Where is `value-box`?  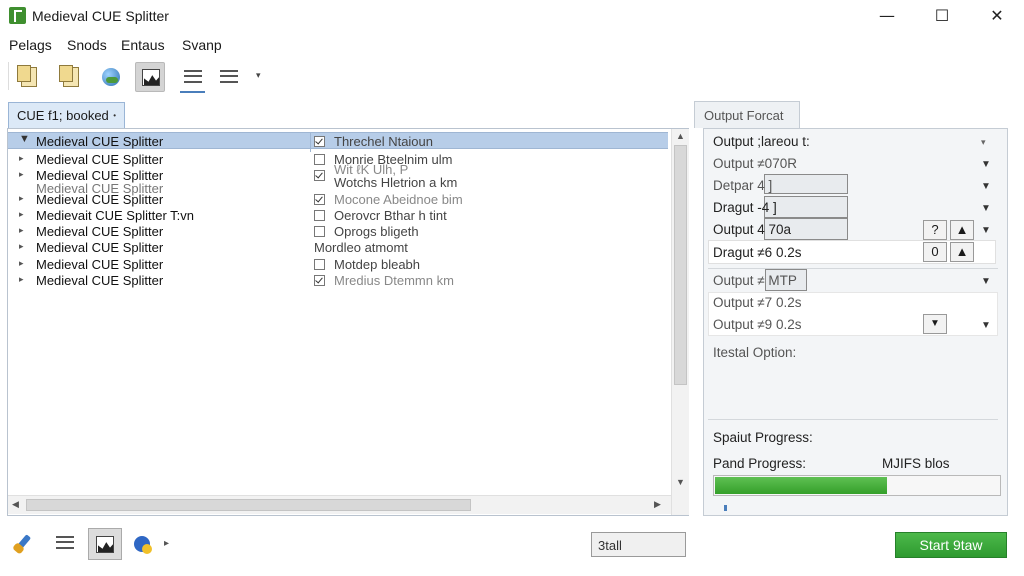 value-box is located at coordinates (806, 184).